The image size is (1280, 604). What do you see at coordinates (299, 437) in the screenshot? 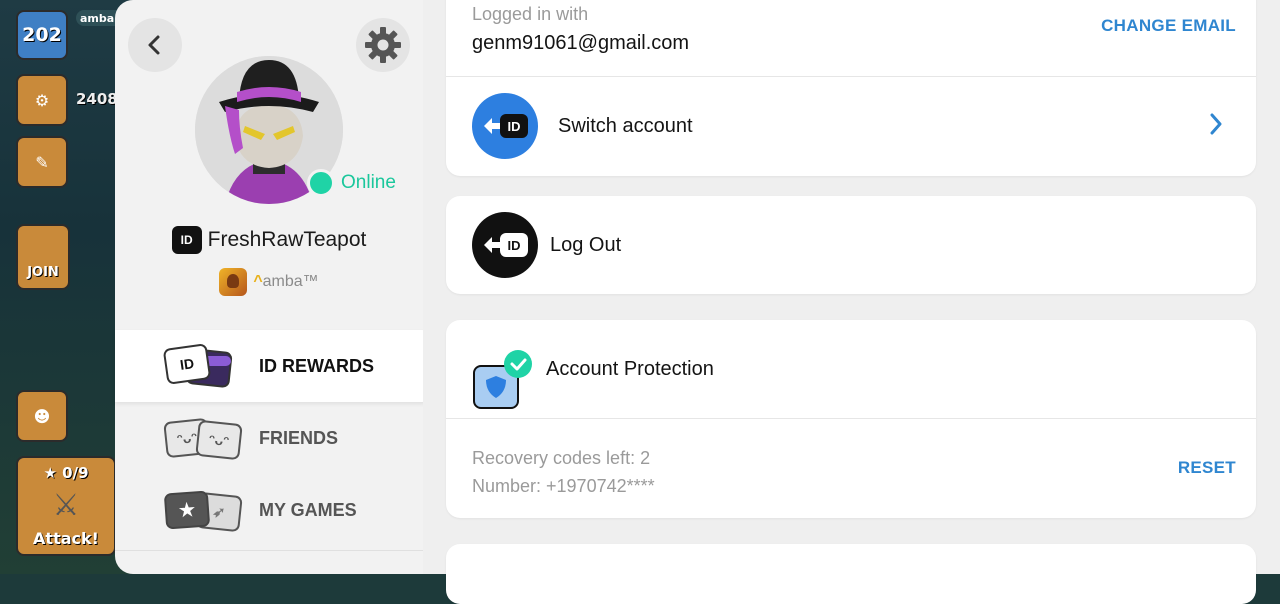
I see `nav-label-friends: FRIENDS` at bounding box center [299, 437].